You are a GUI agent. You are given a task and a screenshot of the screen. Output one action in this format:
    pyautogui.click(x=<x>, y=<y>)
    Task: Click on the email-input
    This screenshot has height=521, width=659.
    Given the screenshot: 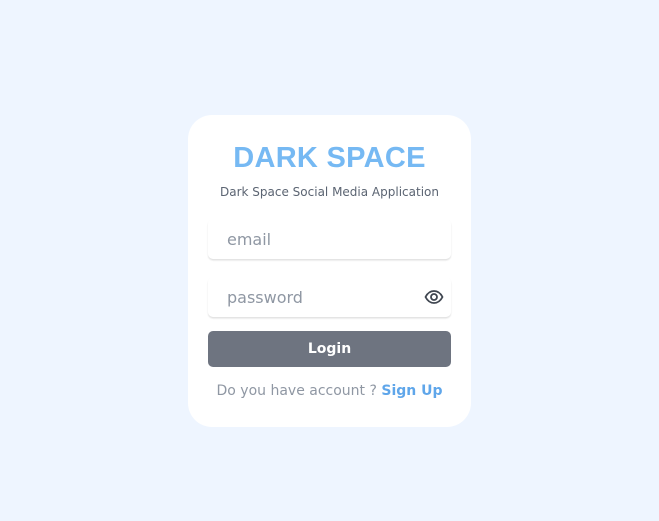 What is the action you would take?
    pyautogui.click(x=329, y=239)
    